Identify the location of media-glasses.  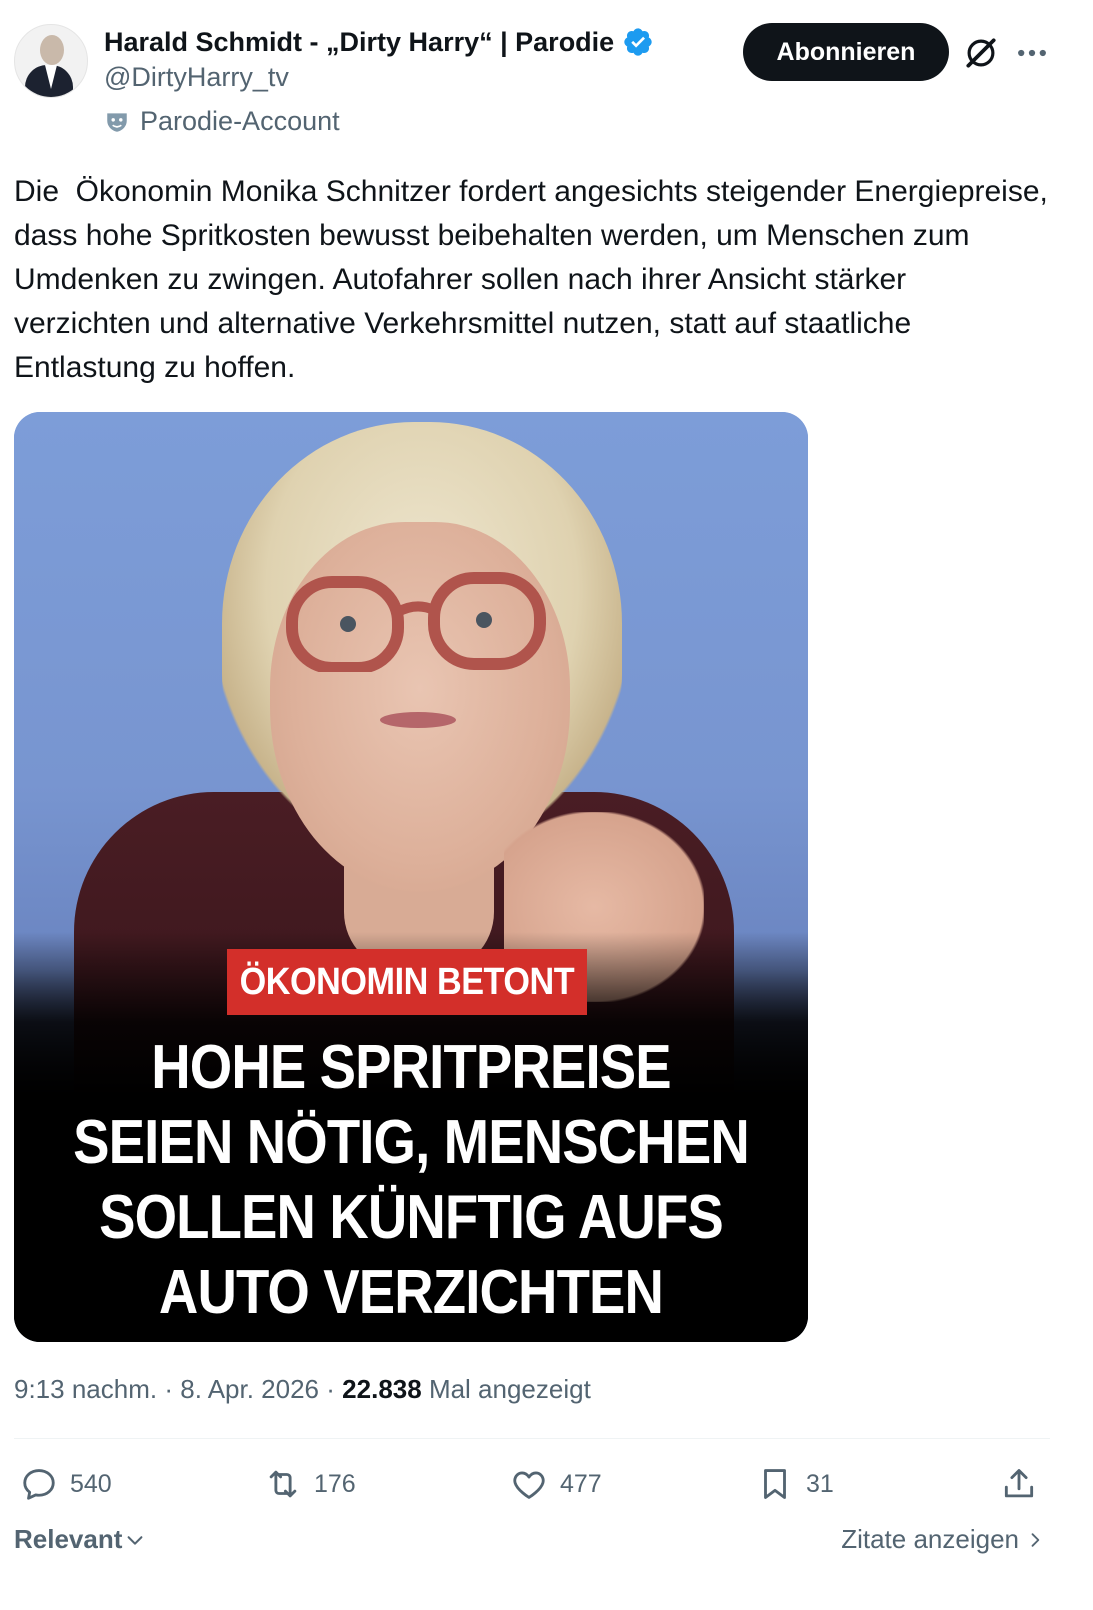
(416, 622).